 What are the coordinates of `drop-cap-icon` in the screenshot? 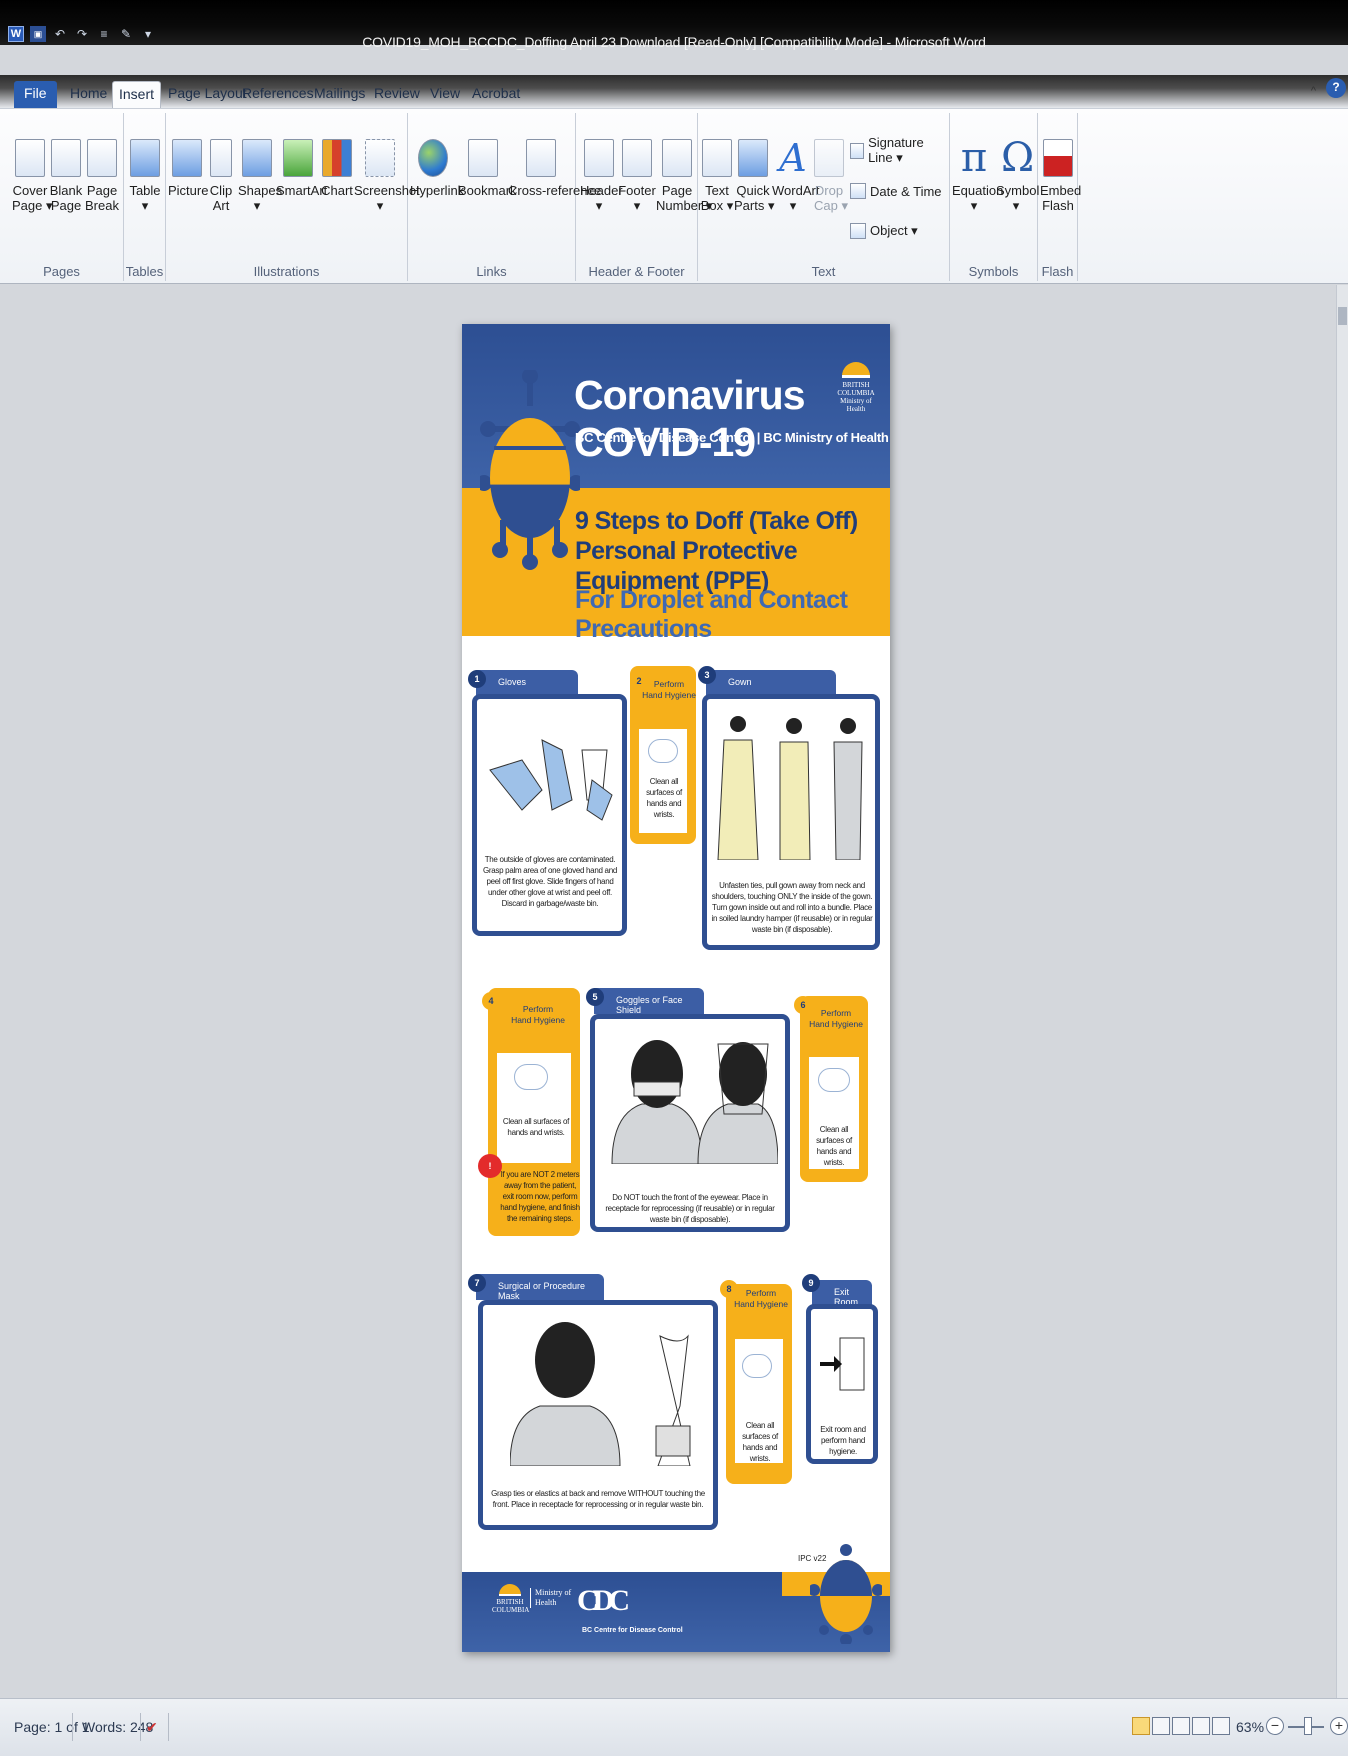 It's located at (829, 158).